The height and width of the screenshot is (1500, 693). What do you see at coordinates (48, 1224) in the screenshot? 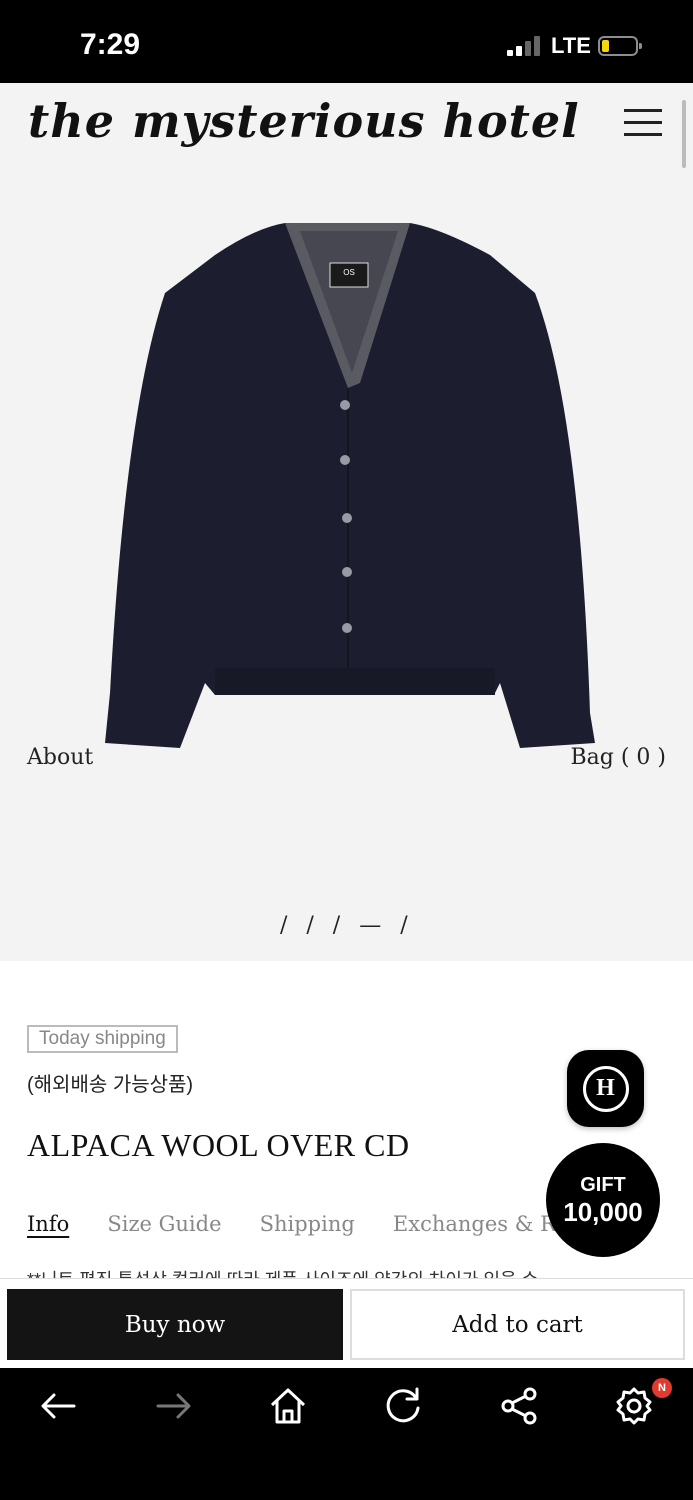
I see `tab-info: Info` at bounding box center [48, 1224].